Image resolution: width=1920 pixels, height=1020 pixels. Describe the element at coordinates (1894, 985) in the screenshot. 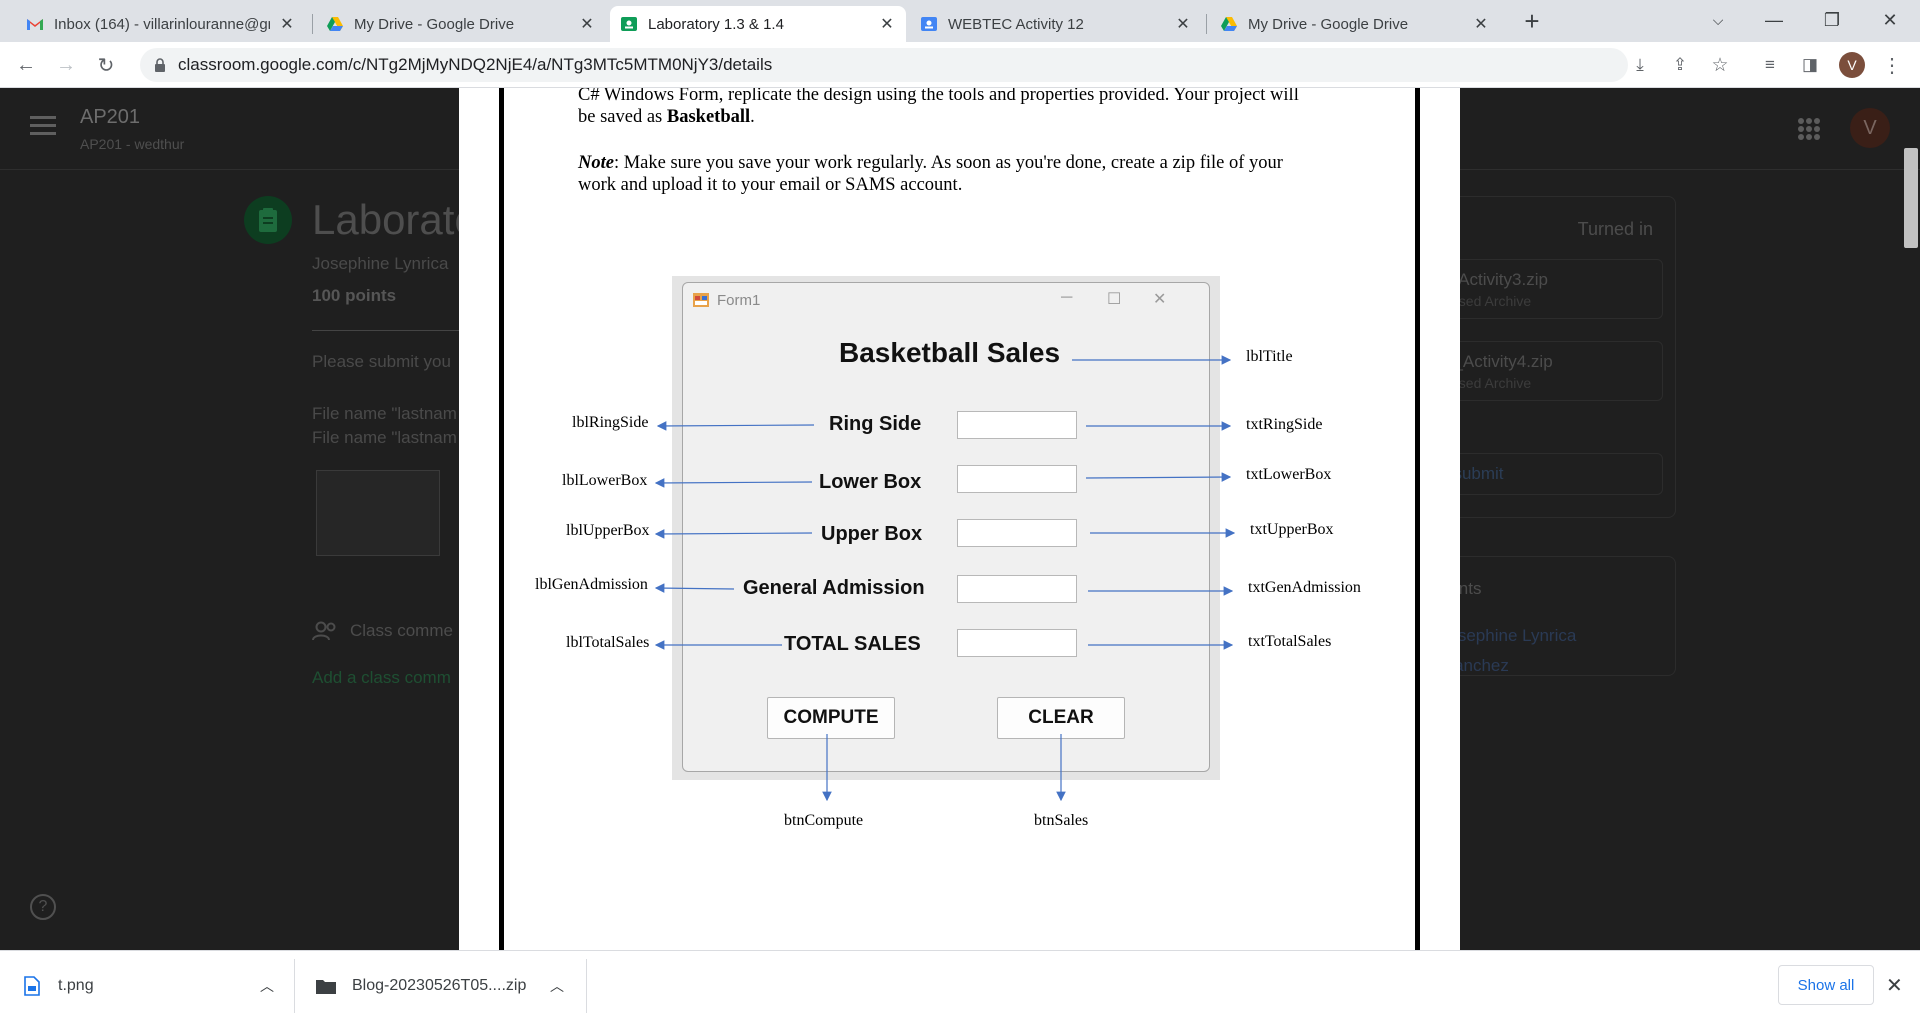

I see `close-icon: ✕` at that location.